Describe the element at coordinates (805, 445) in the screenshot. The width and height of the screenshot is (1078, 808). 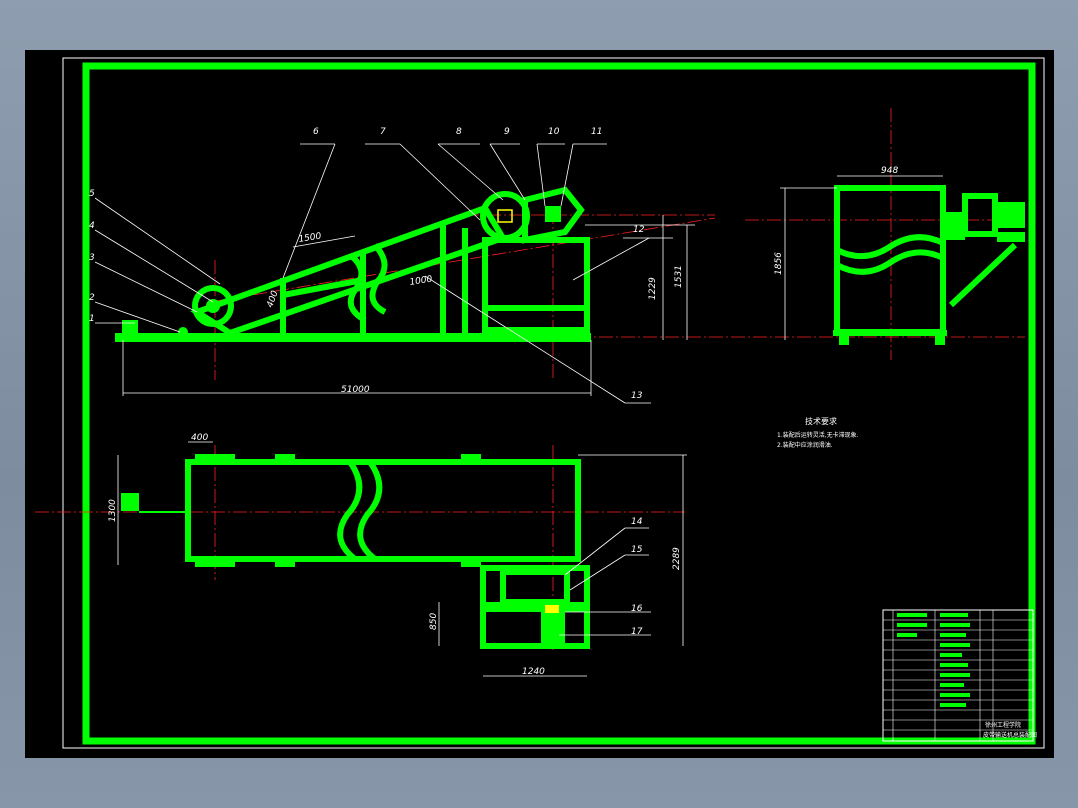
I see `notes-line-2: 2.装配中应涂润滑油.` at that location.